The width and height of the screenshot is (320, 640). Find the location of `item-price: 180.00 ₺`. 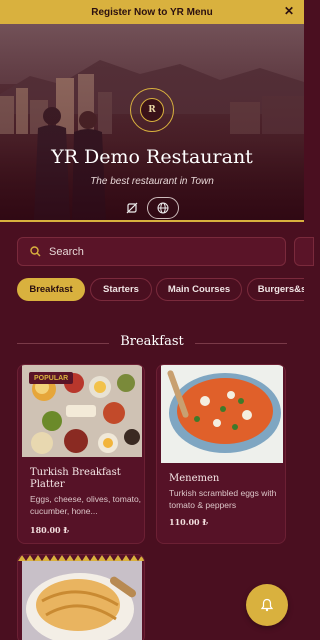

item-price: 180.00 ₺ is located at coordinates (49, 530).